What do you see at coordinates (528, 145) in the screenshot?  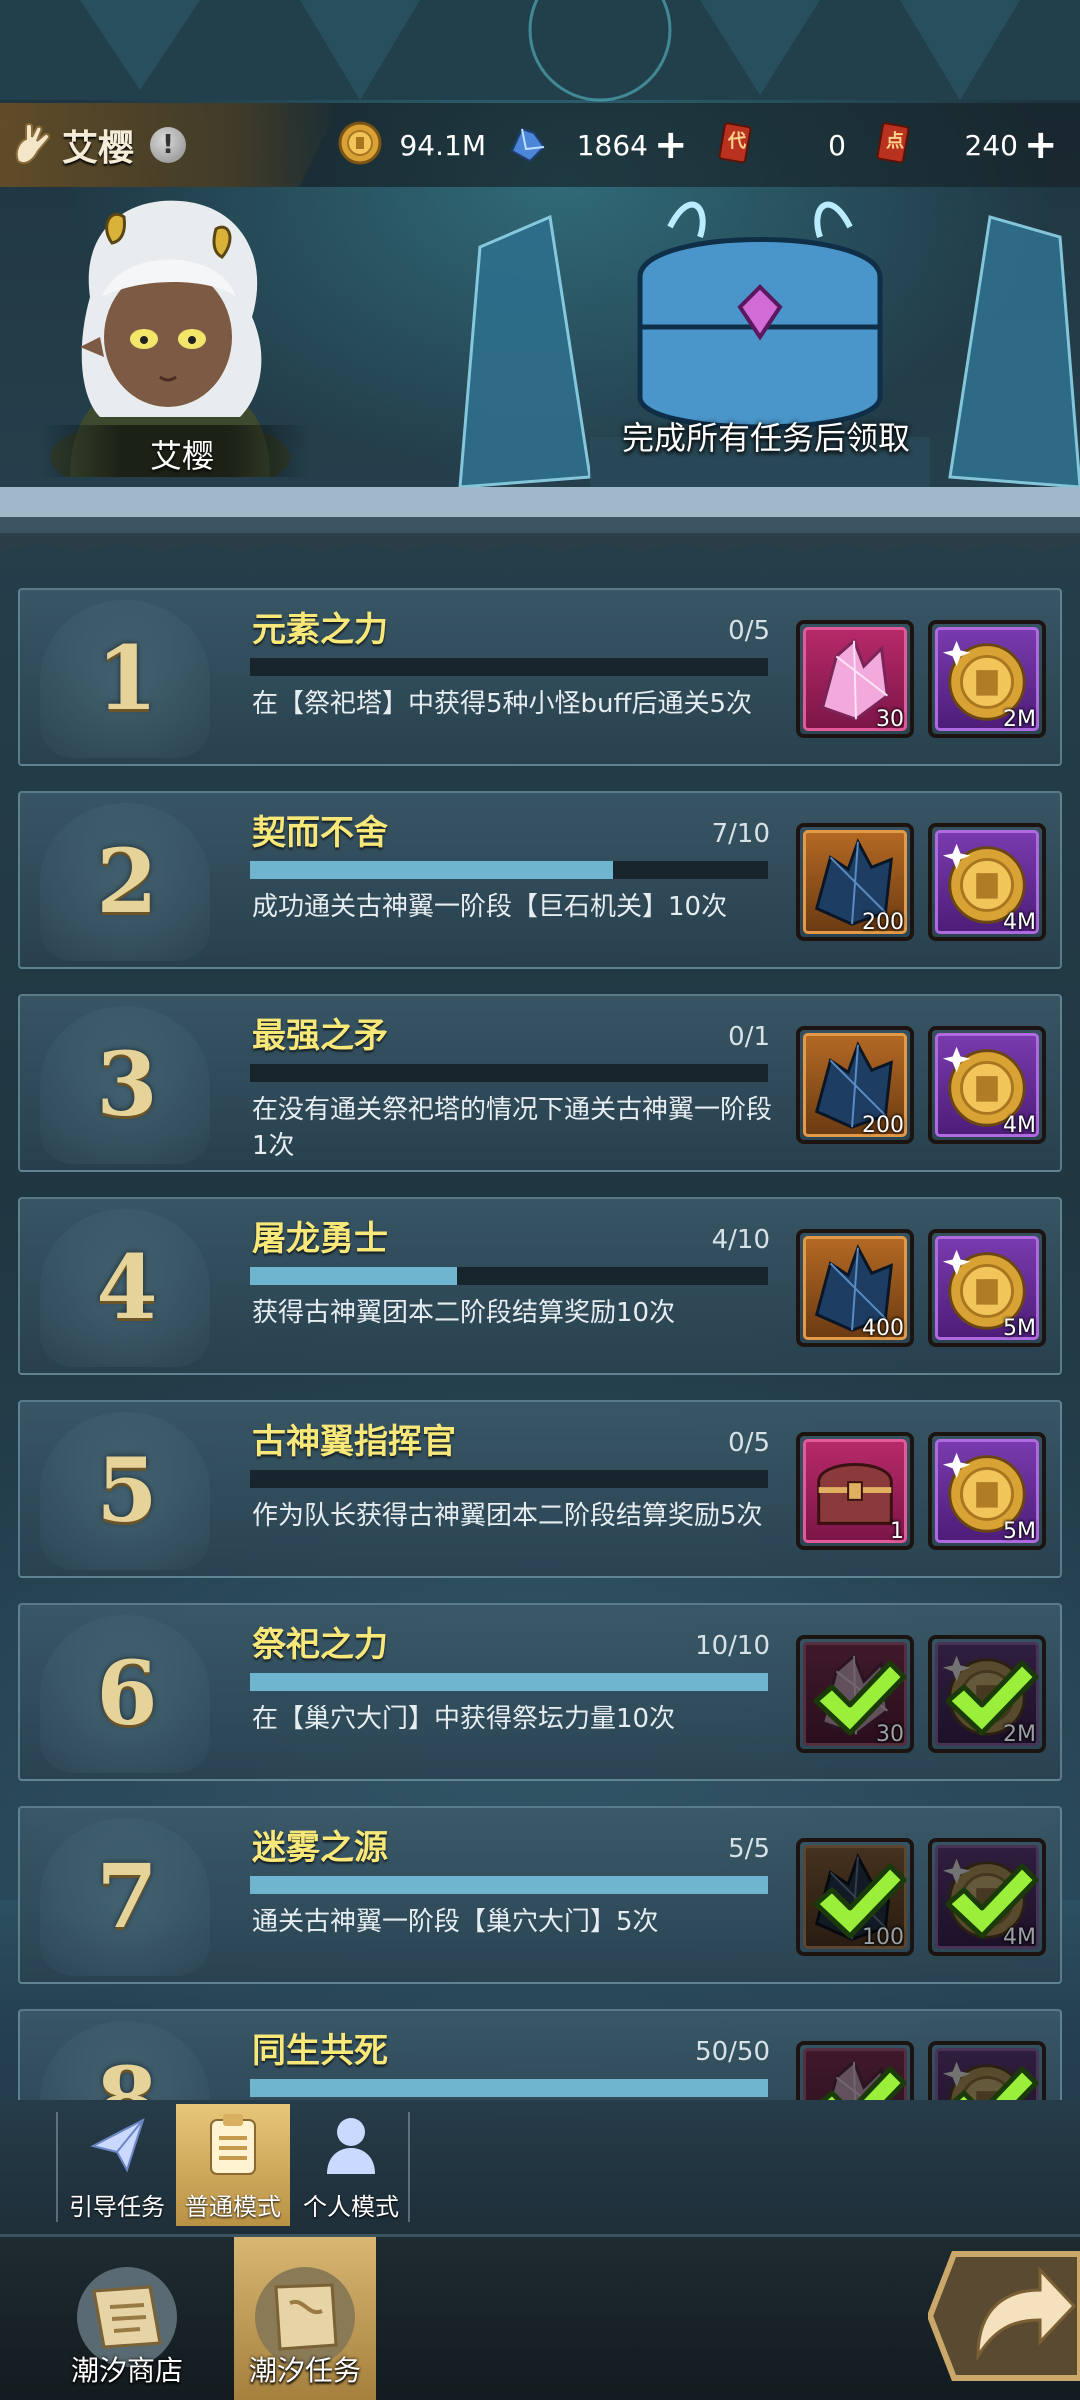 I see `crystal-icon` at bounding box center [528, 145].